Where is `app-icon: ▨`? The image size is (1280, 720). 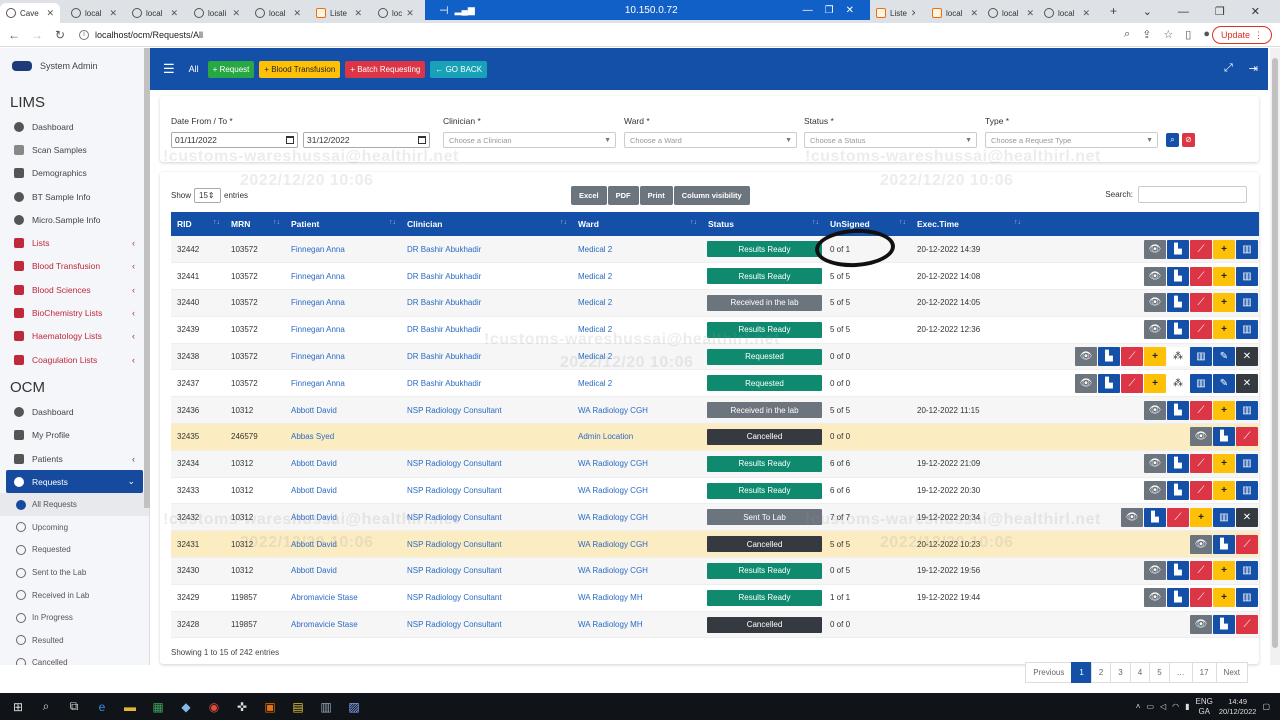 app-icon: ▨ is located at coordinates (354, 706).